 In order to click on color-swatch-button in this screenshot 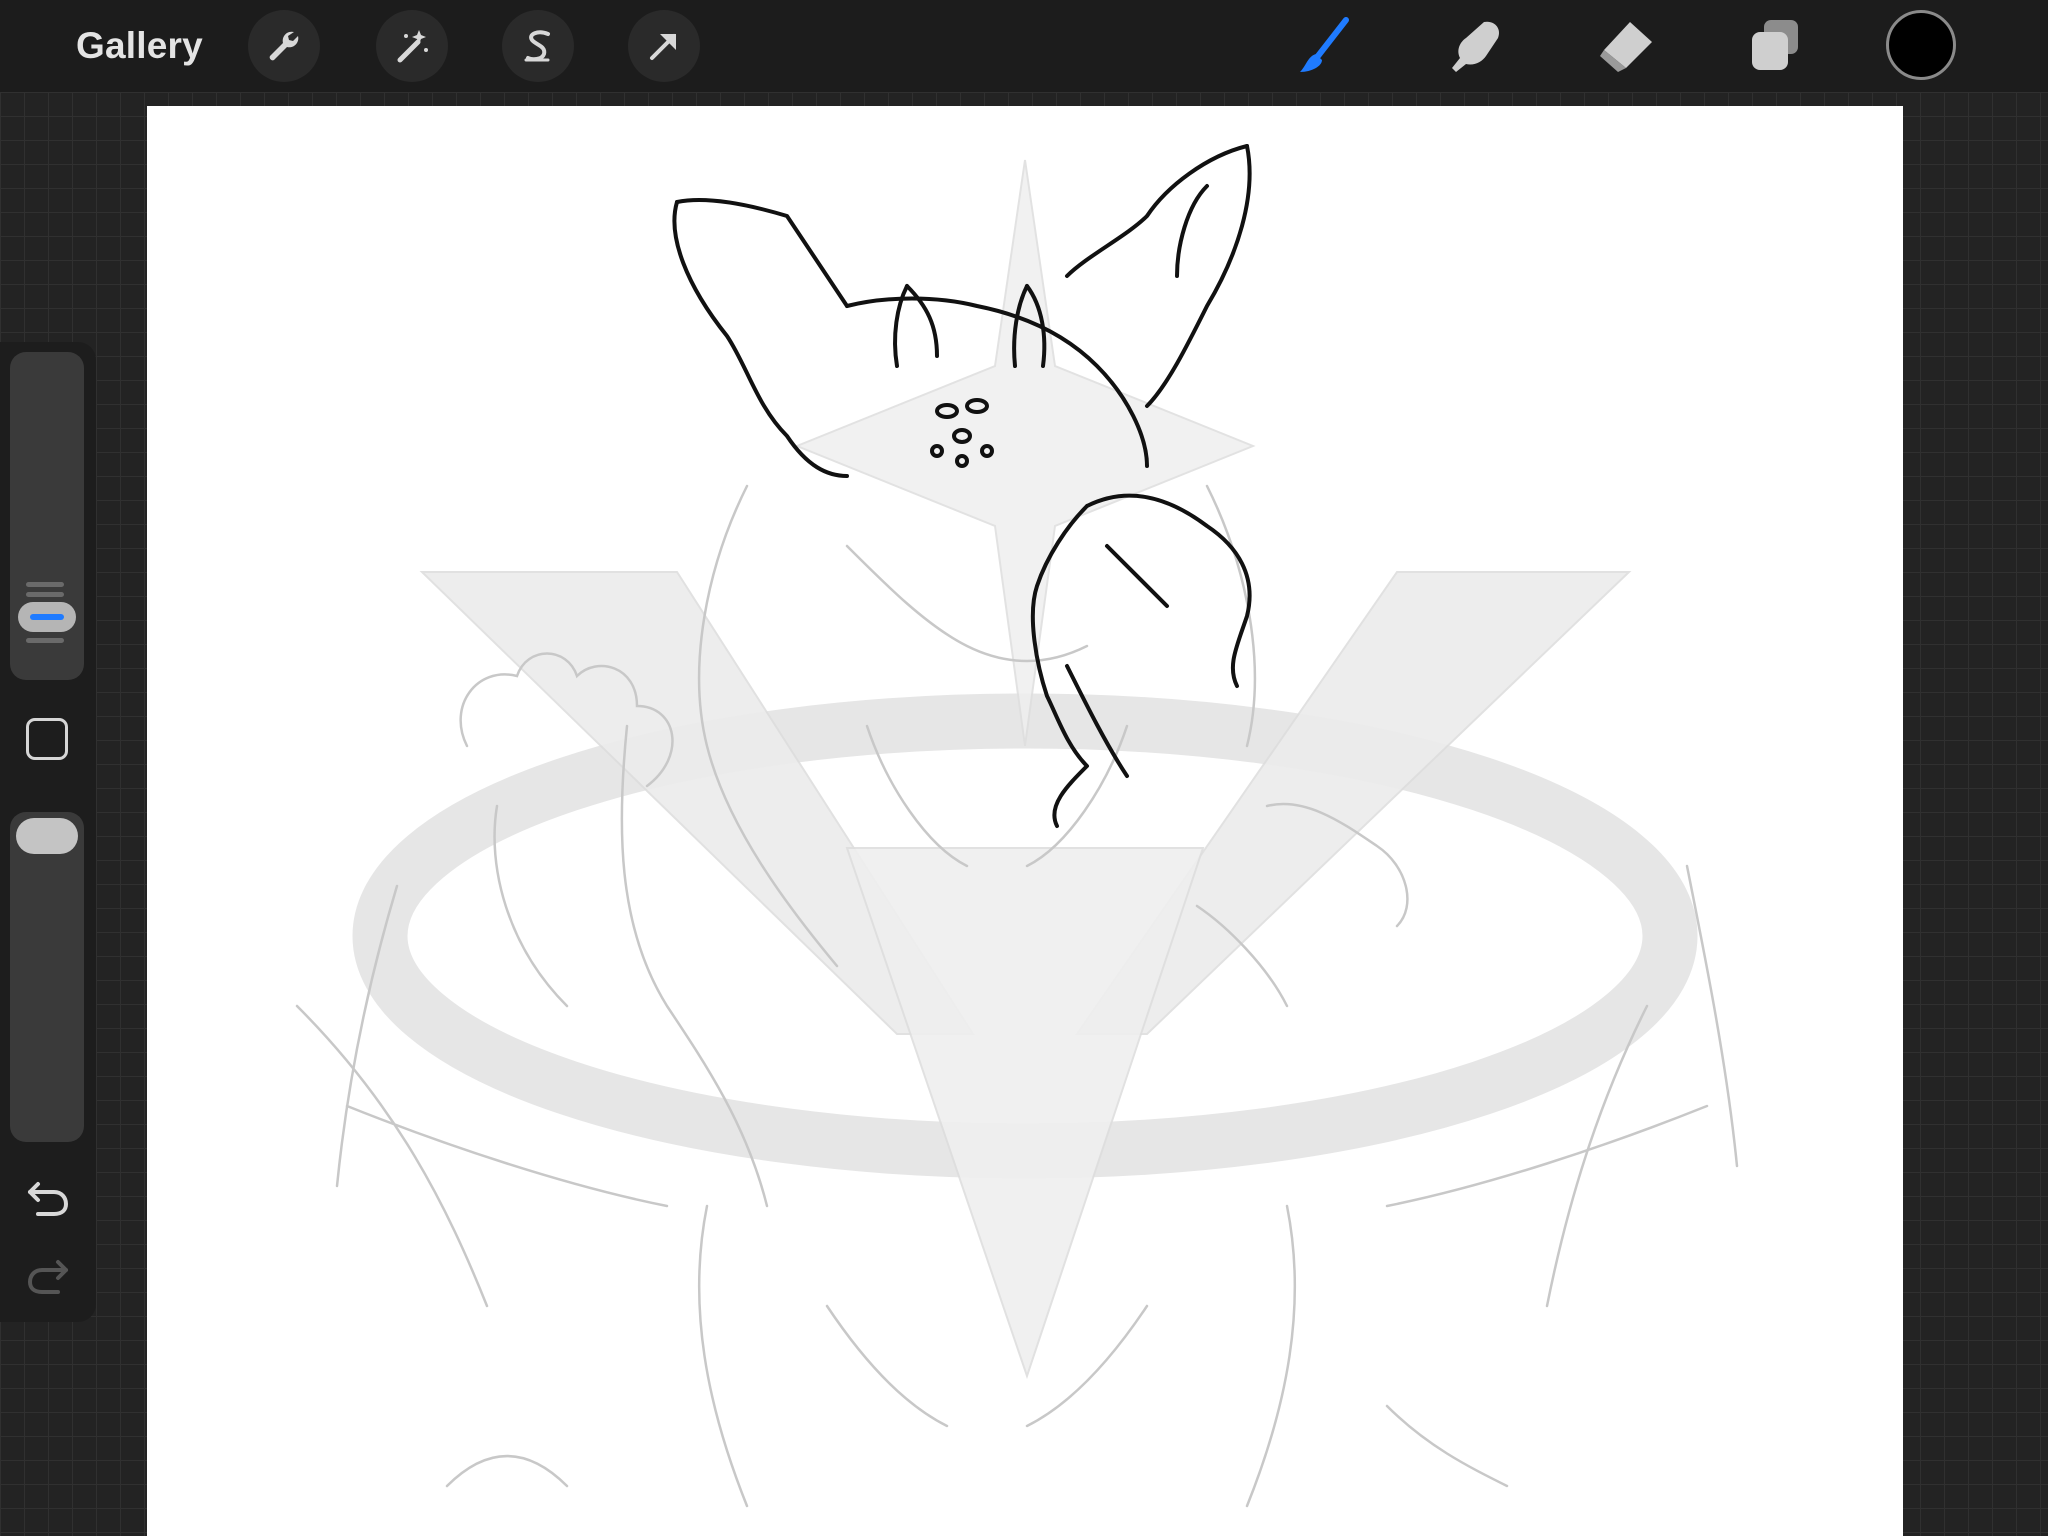, I will do `click(1921, 45)`.